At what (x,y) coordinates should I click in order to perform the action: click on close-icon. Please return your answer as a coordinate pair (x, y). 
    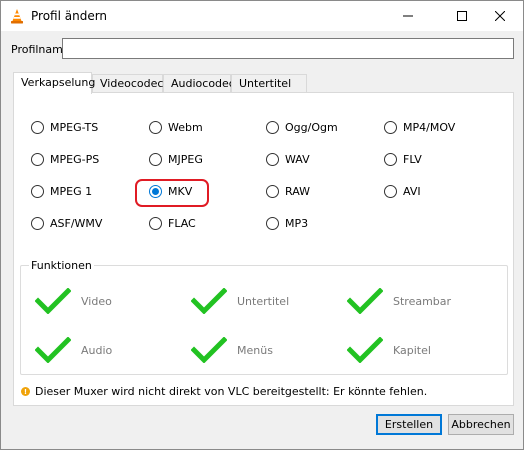
    Looking at the image, I should click on (500, 16).